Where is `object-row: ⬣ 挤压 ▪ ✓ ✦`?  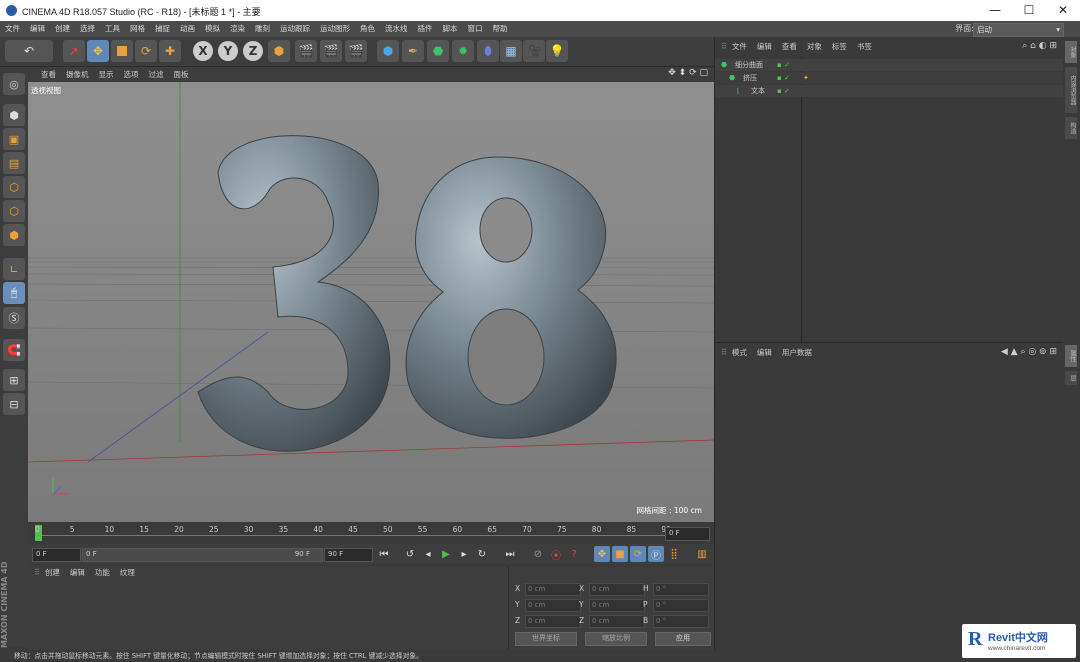
object-row: ⬣ 挤压 ▪ ✓ ✦ is located at coordinates (889, 78).